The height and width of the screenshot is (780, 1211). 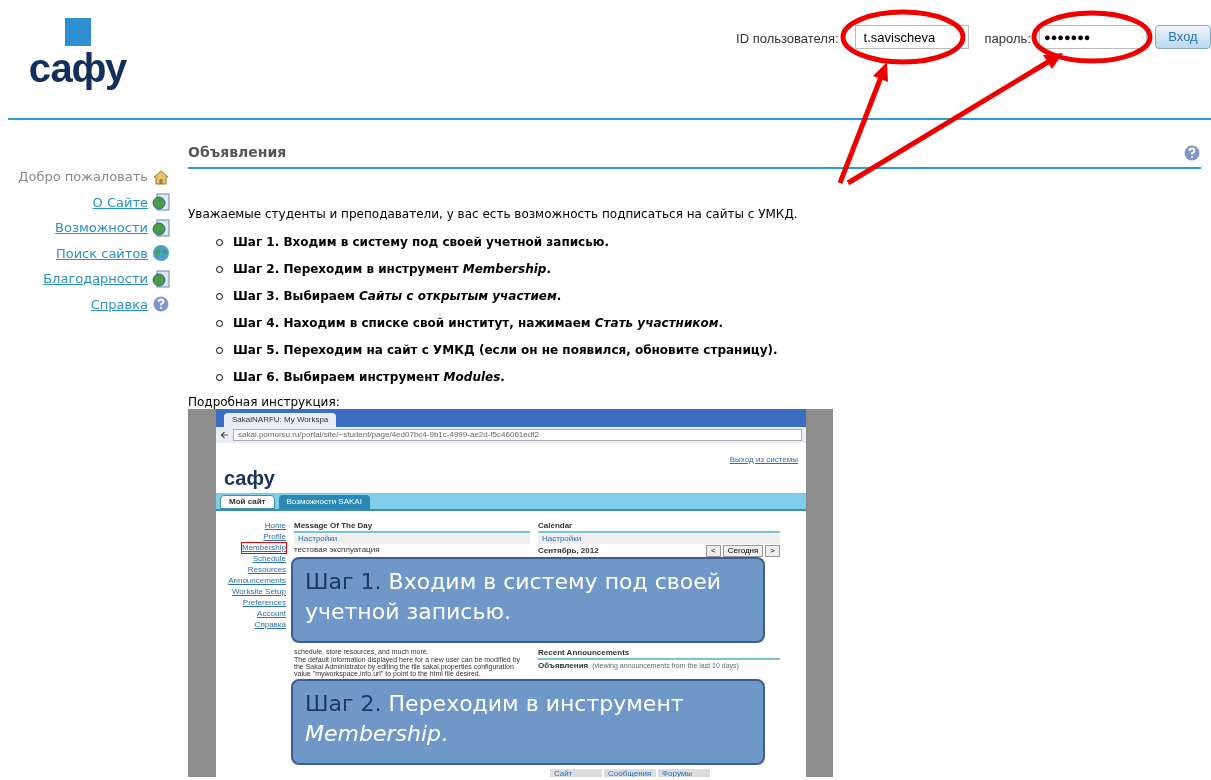 What do you see at coordinates (713, 551) in the screenshot?
I see `calendar-button: <` at bounding box center [713, 551].